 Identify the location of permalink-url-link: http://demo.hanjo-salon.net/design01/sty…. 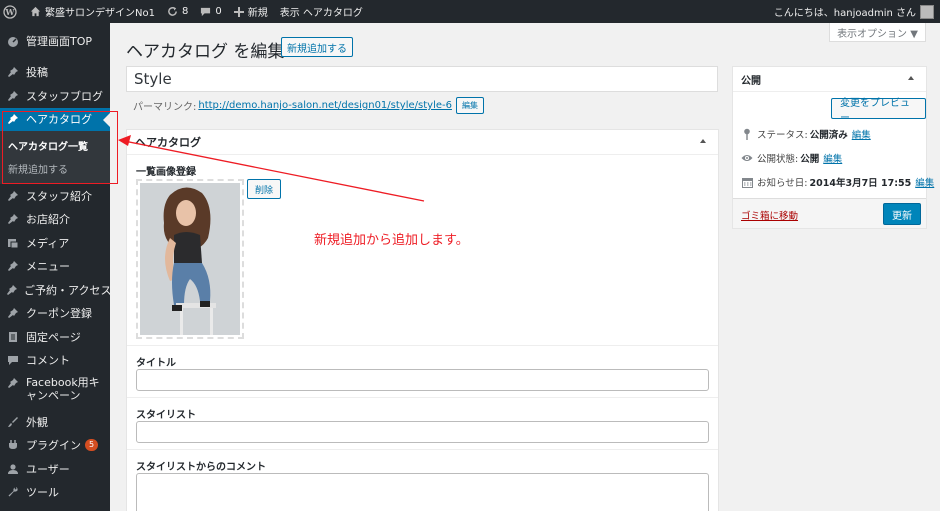
(325, 105).